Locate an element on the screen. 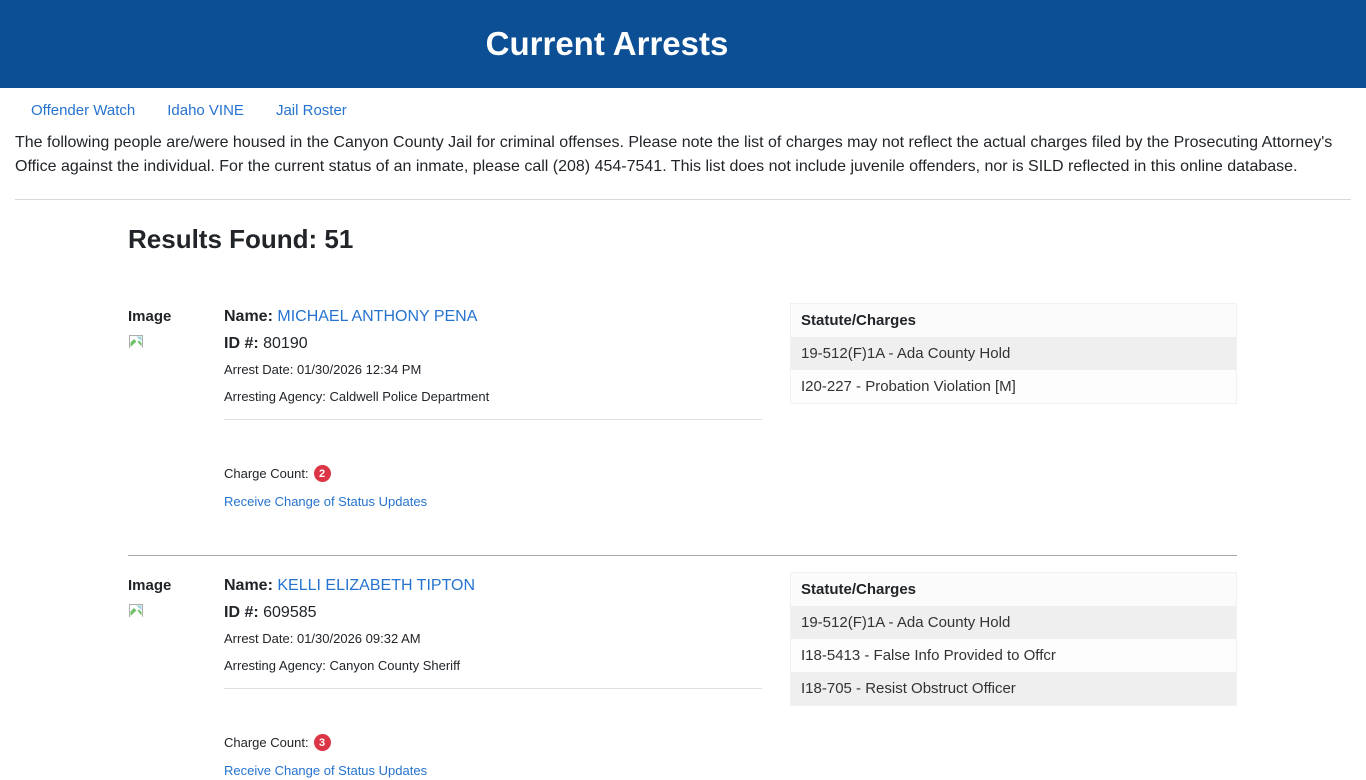  charge-row: I18-5413 - False Info Provided to Offcr is located at coordinates (1013, 655).